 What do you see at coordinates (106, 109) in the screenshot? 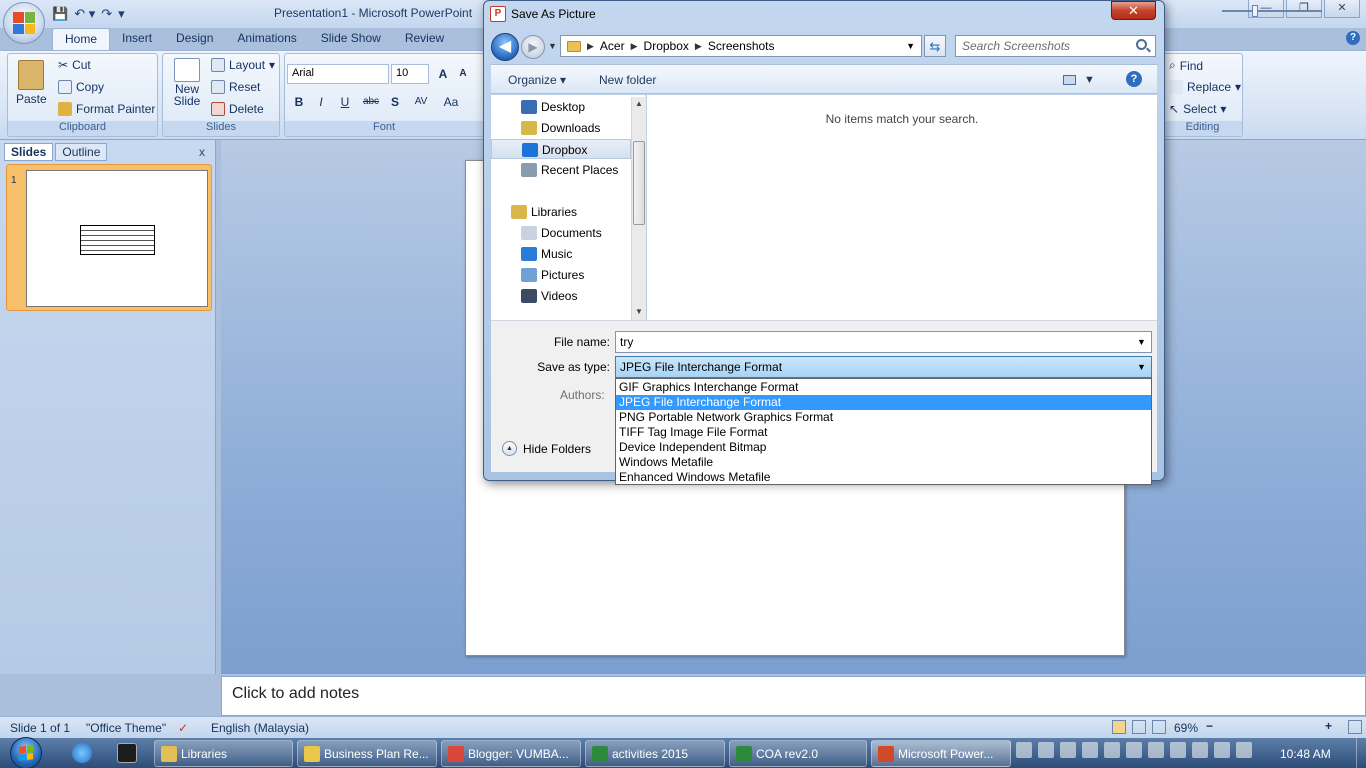
I see `format-painter-button: Format Painter` at bounding box center [106, 109].